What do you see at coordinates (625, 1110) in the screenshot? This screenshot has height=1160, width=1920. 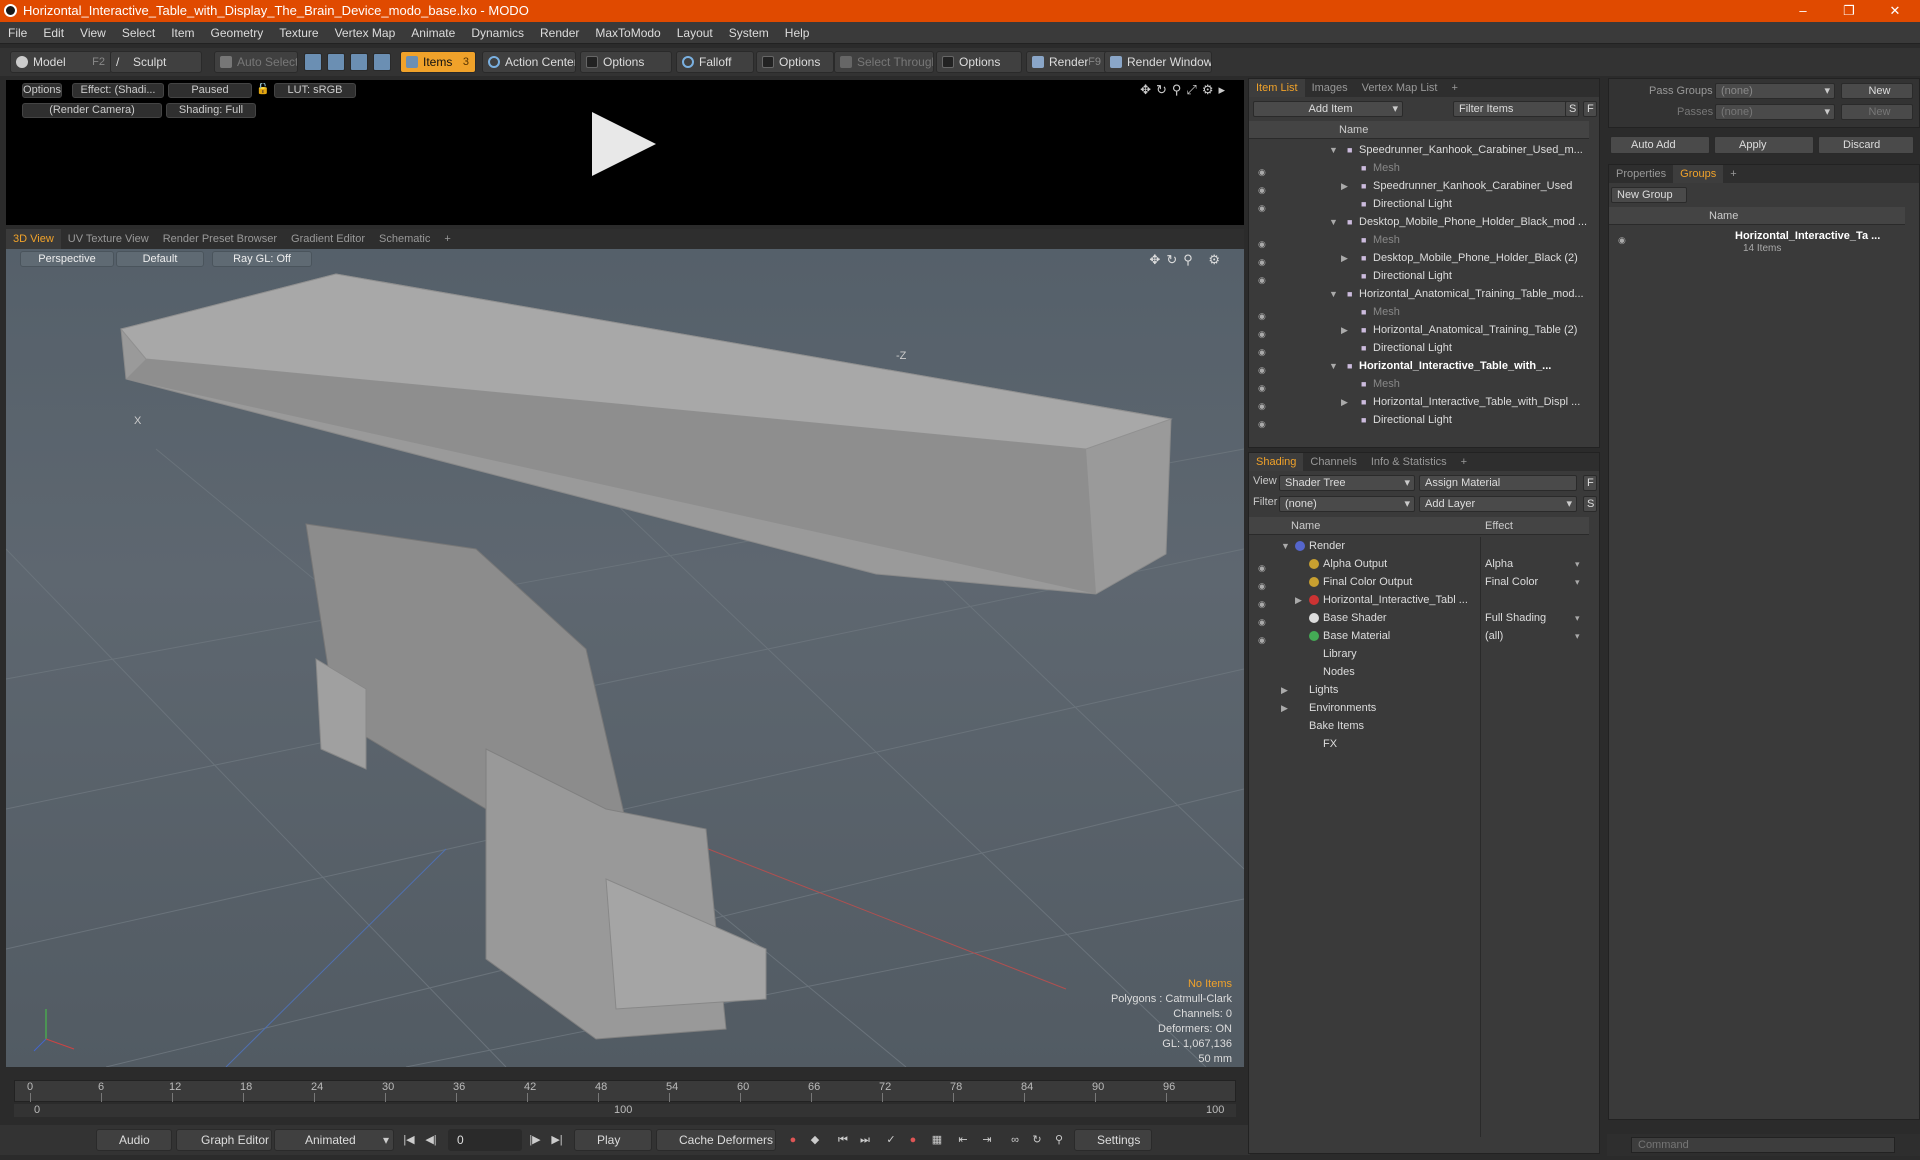 I see `timeline-range: 0 100 100` at bounding box center [625, 1110].